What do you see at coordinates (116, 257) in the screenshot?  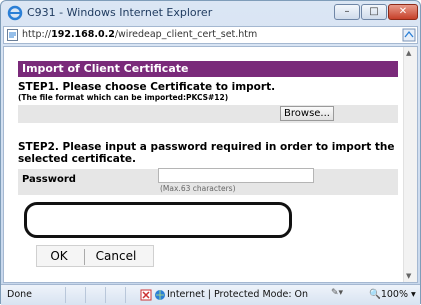 I see `cancel-button: Cancel` at bounding box center [116, 257].